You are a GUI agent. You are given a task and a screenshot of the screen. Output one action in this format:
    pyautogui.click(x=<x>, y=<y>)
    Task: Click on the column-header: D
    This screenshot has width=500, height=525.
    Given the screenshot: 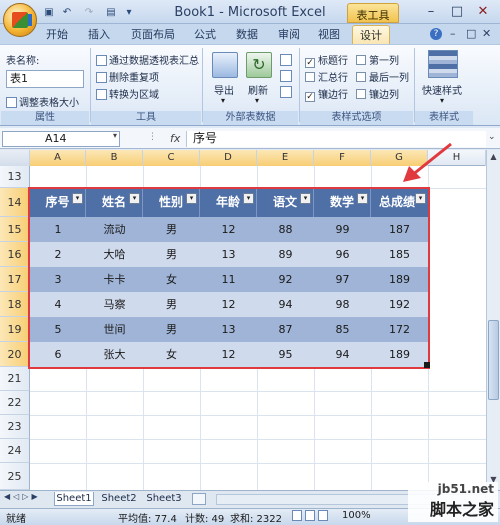 What is the action you would take?
    pyautogui.click(x=228, y=158)
    